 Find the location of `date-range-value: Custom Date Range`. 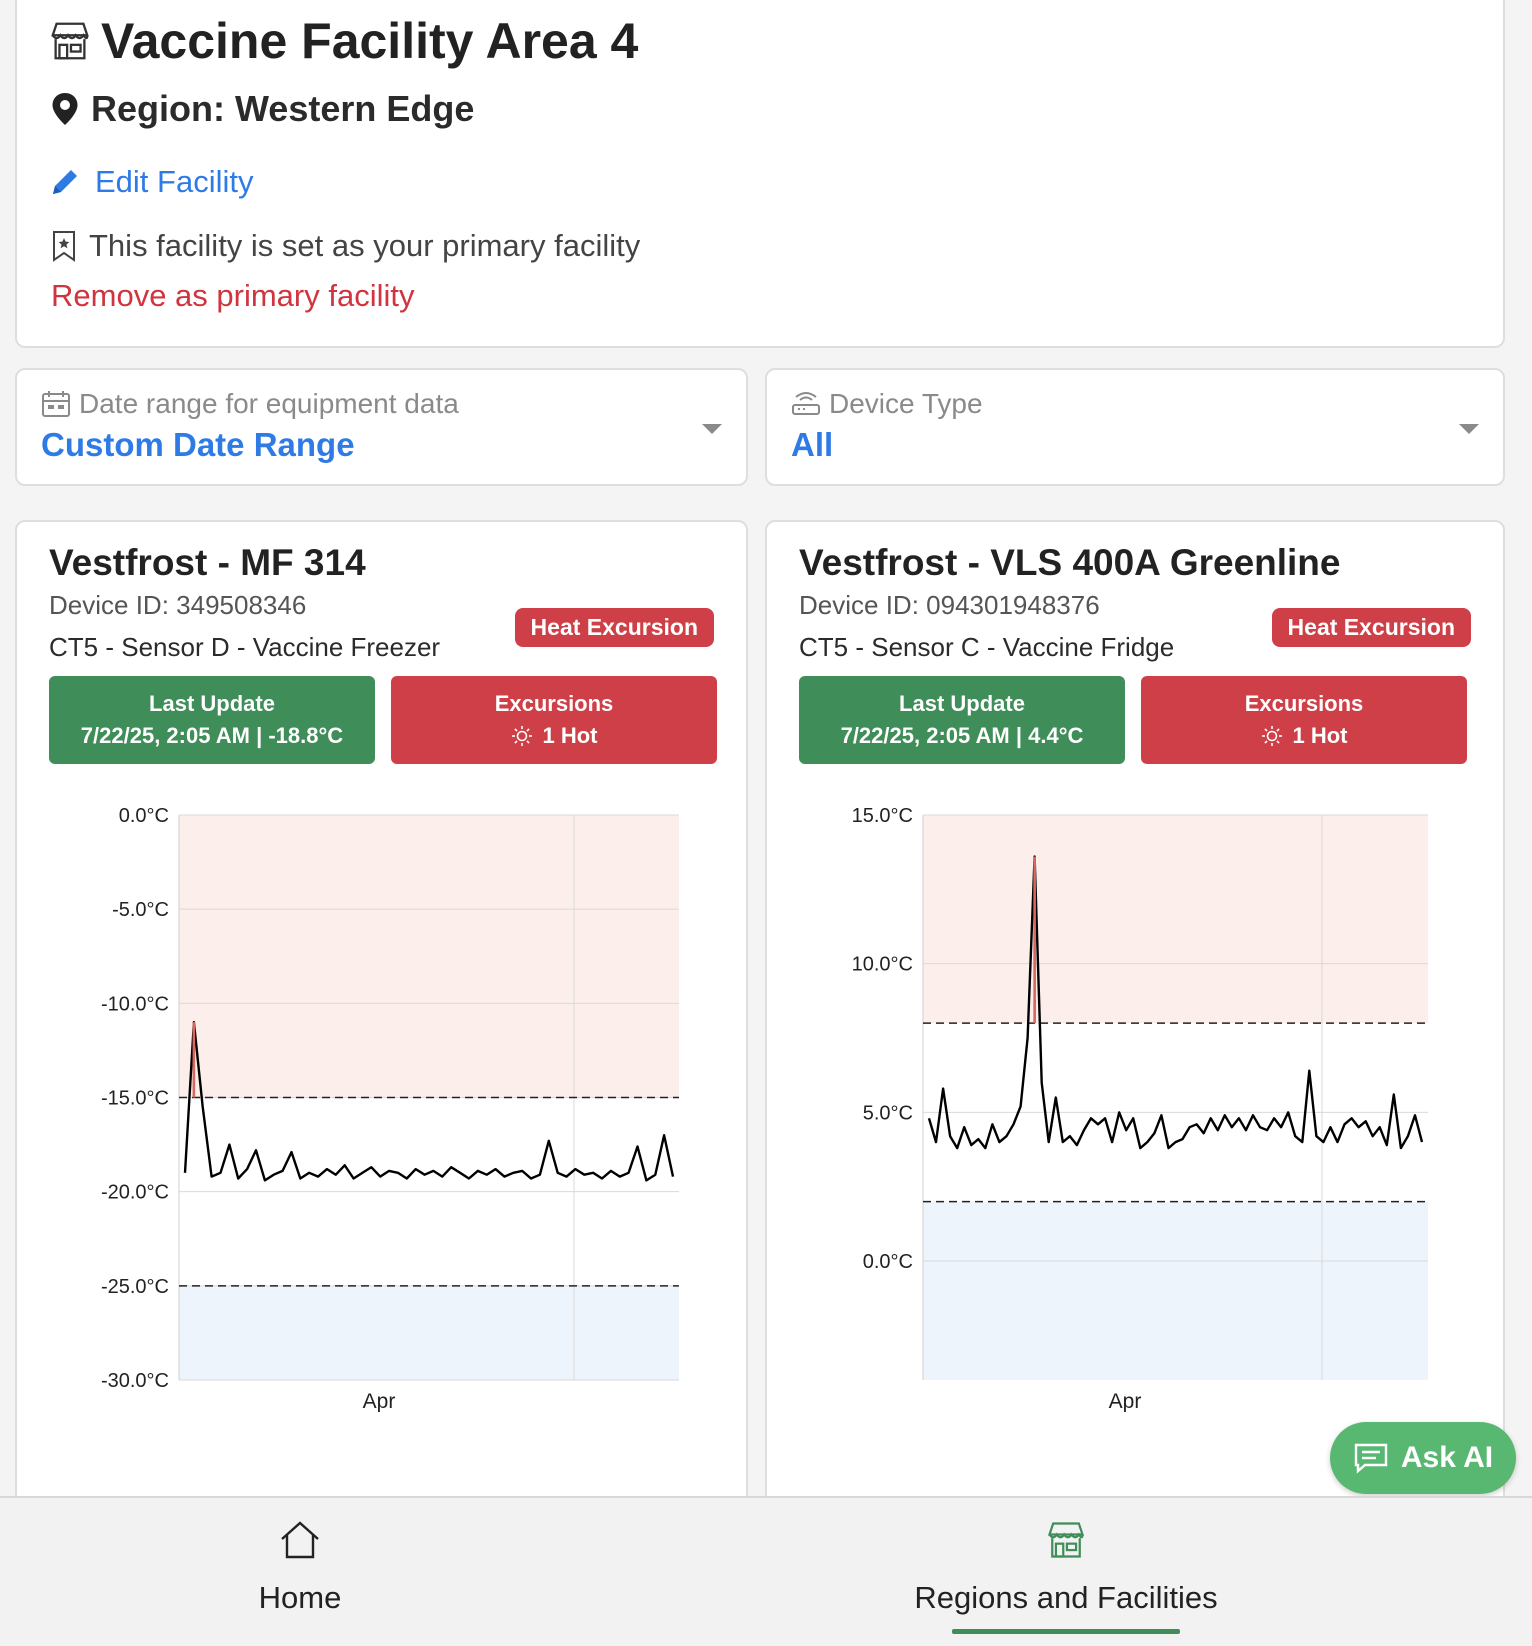

date-range-value: Custom Date Range is located at coordinates (198, 444).